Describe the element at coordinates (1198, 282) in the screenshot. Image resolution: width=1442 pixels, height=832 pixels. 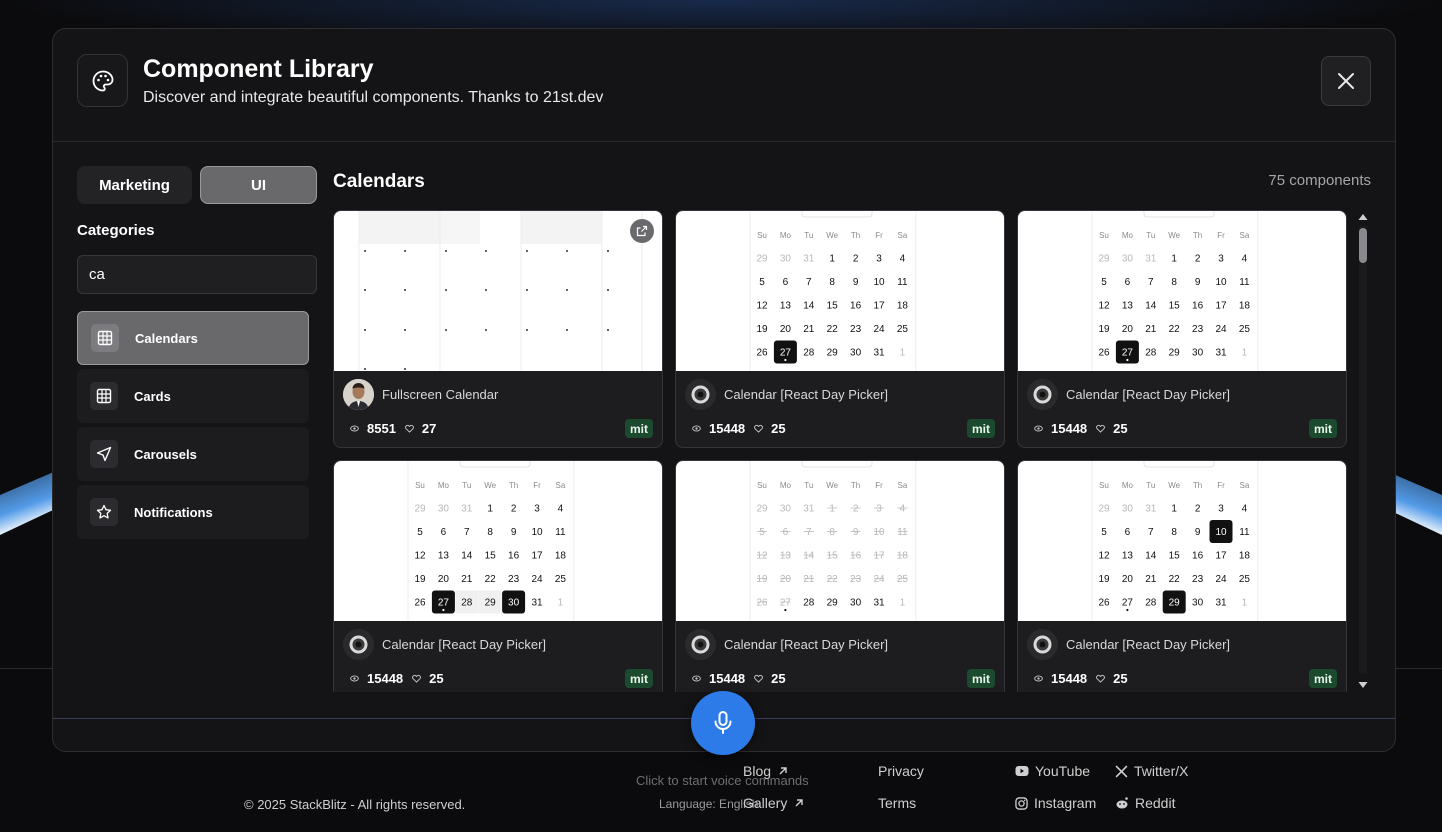
I see `calendar-day: 9` at that location.